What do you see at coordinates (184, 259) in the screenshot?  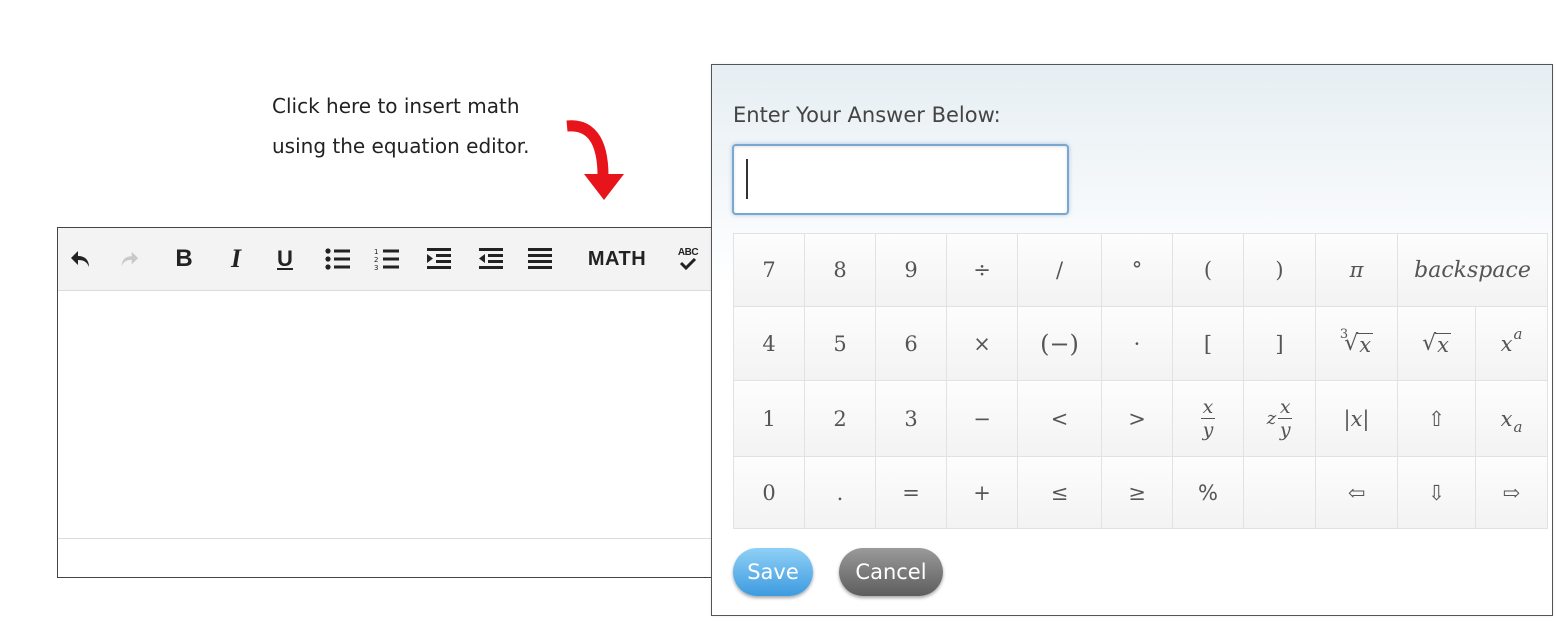 I see `bold-button: B` at bounding box center [184, 259].